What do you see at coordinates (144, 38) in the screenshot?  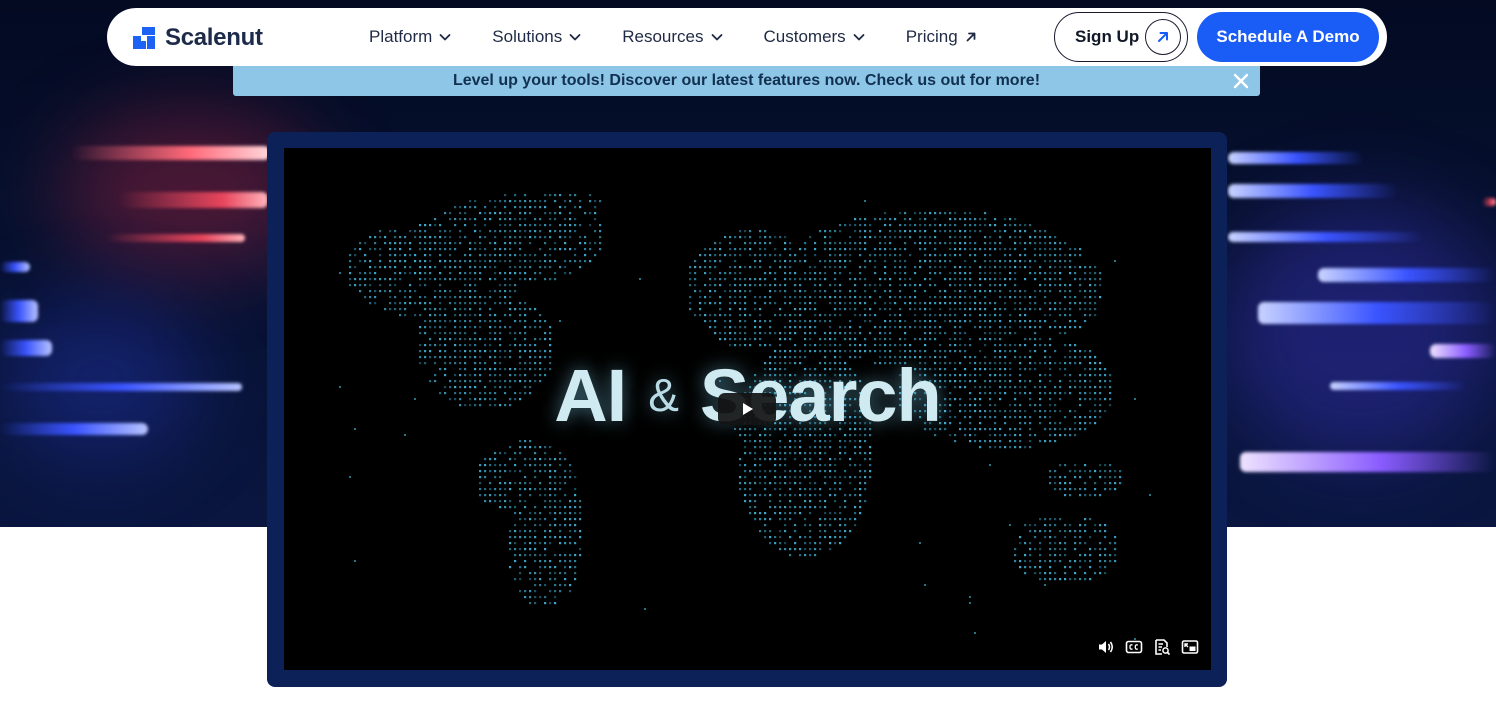 I see `scalenut-logo-icon` at bounding box center [144, 38].